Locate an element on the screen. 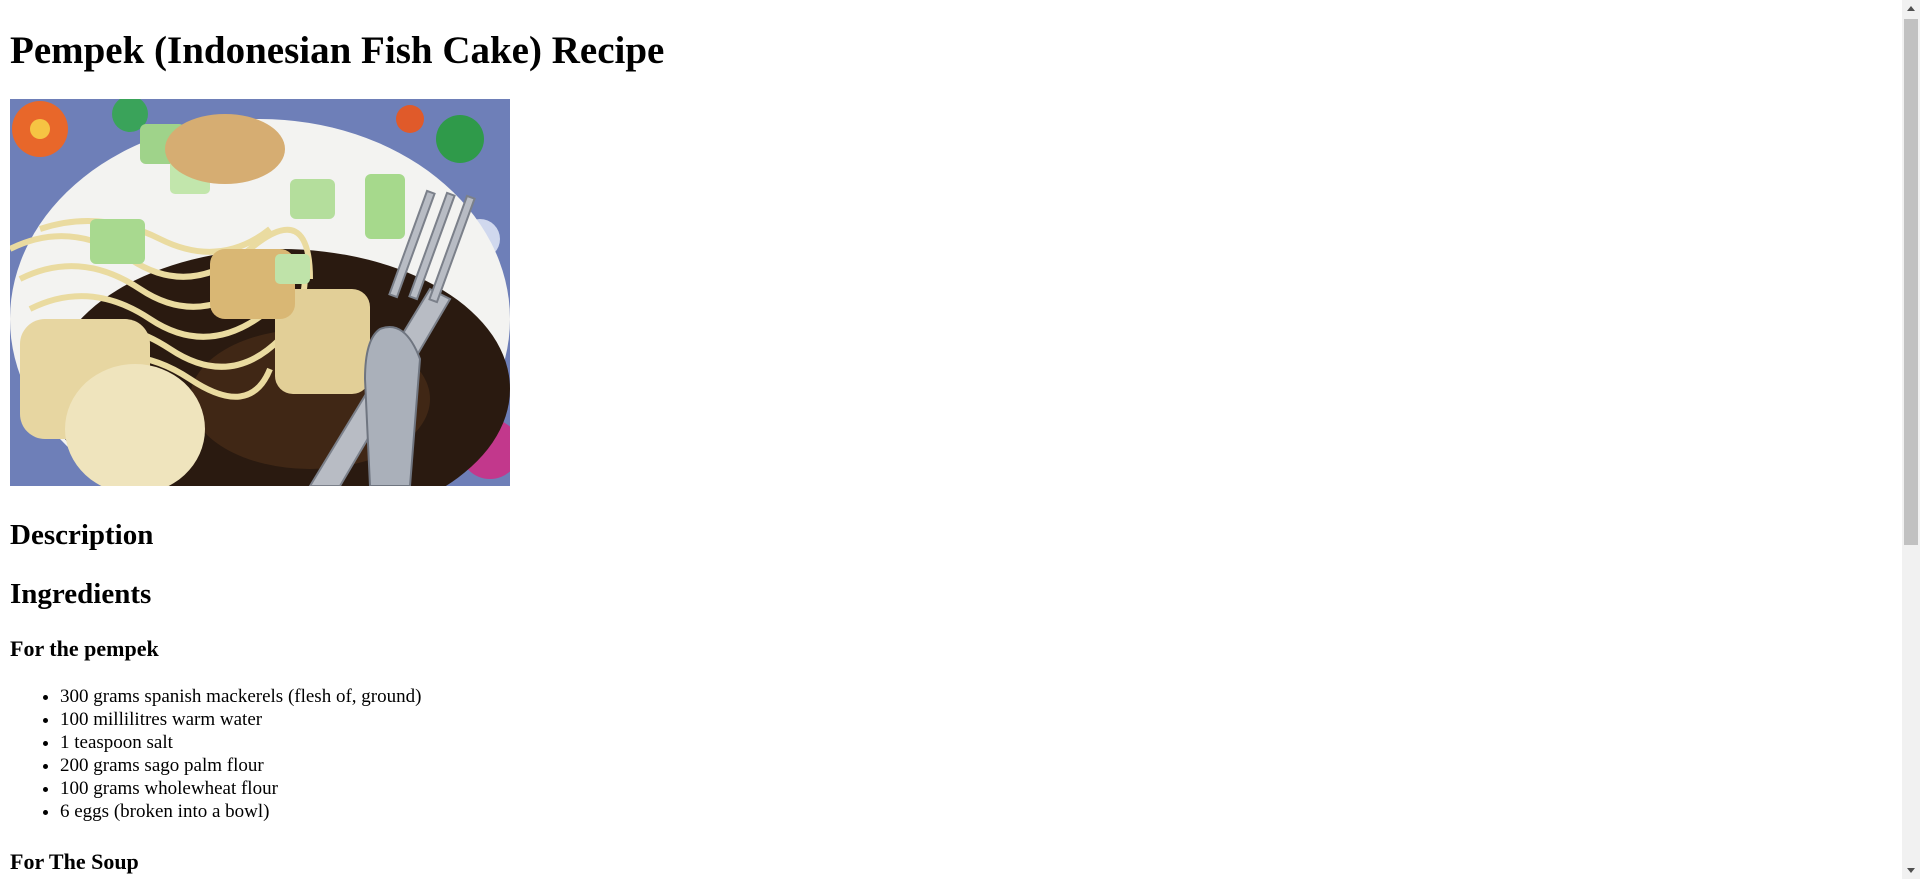 This screenshot has height=879, width=1920. list-item: 100 millilitres warm water is located at coordinates (240, 719).